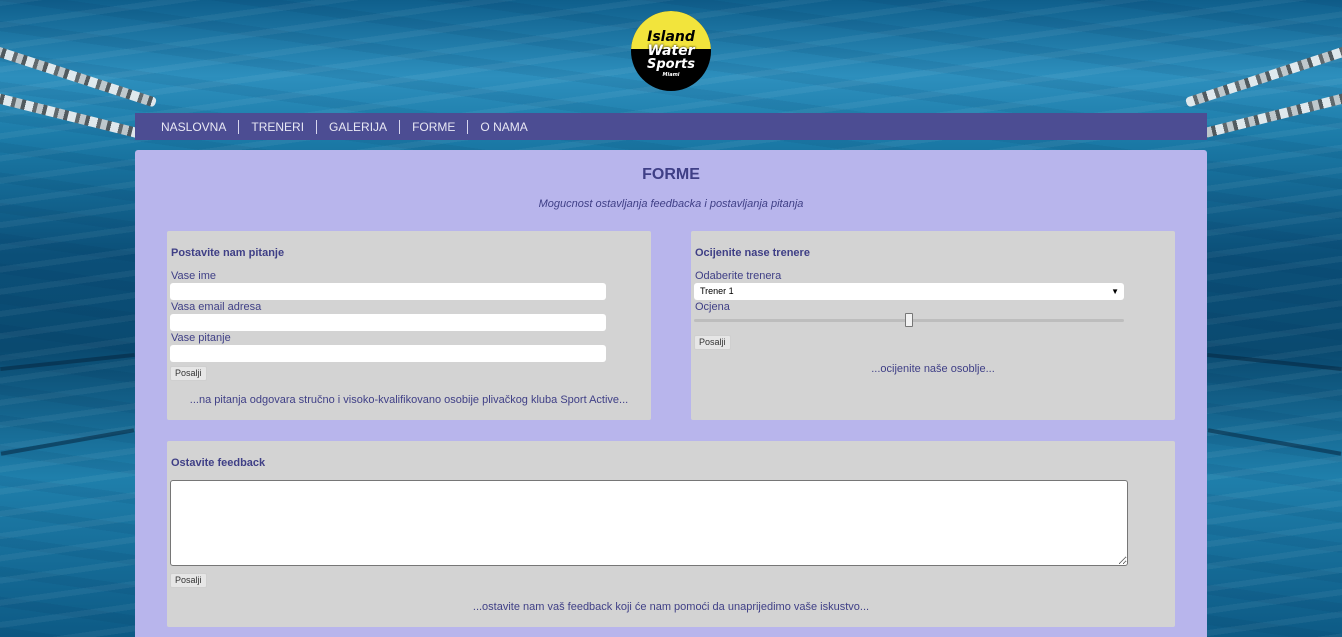 This screenshot has height=637, width=1342. What do you see at coordinates (649, 523) in the screenshot?
I see `feedback-textarea` at bounding box center [649, 523].